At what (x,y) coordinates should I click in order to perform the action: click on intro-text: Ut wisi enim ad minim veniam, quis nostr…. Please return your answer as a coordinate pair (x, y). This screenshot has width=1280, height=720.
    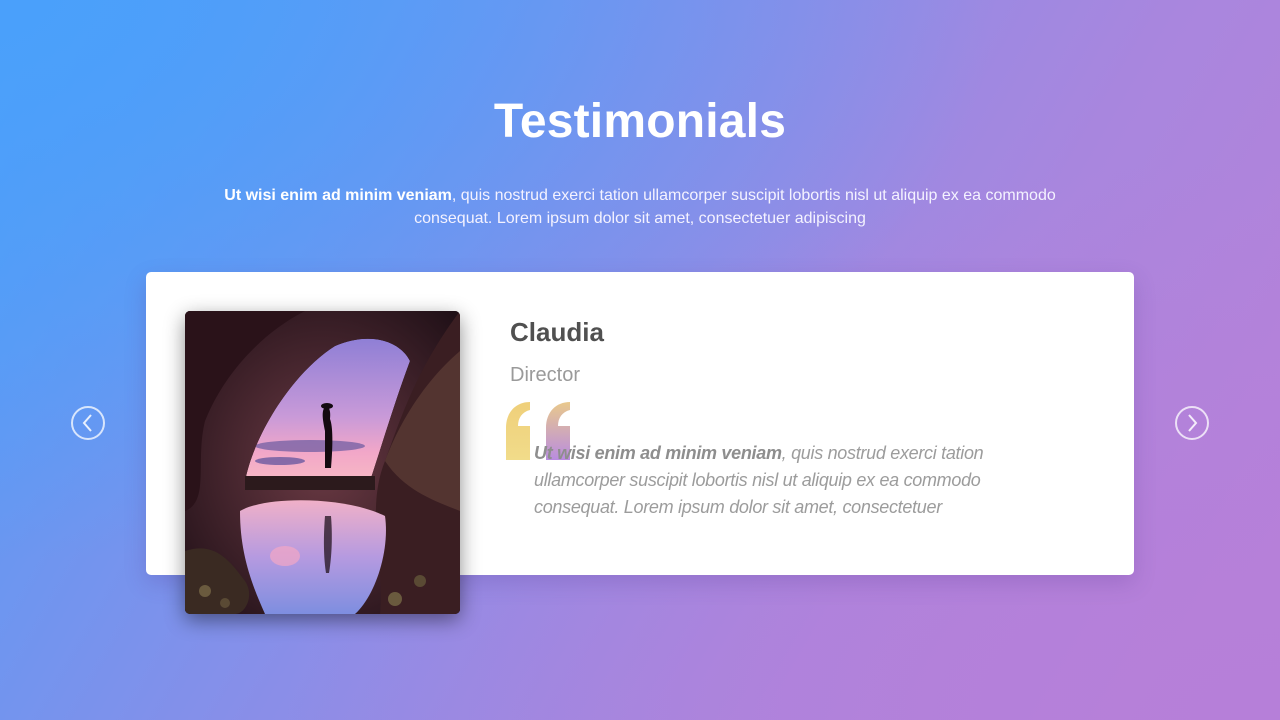
    Looking at the image, I should click on (640, 207).